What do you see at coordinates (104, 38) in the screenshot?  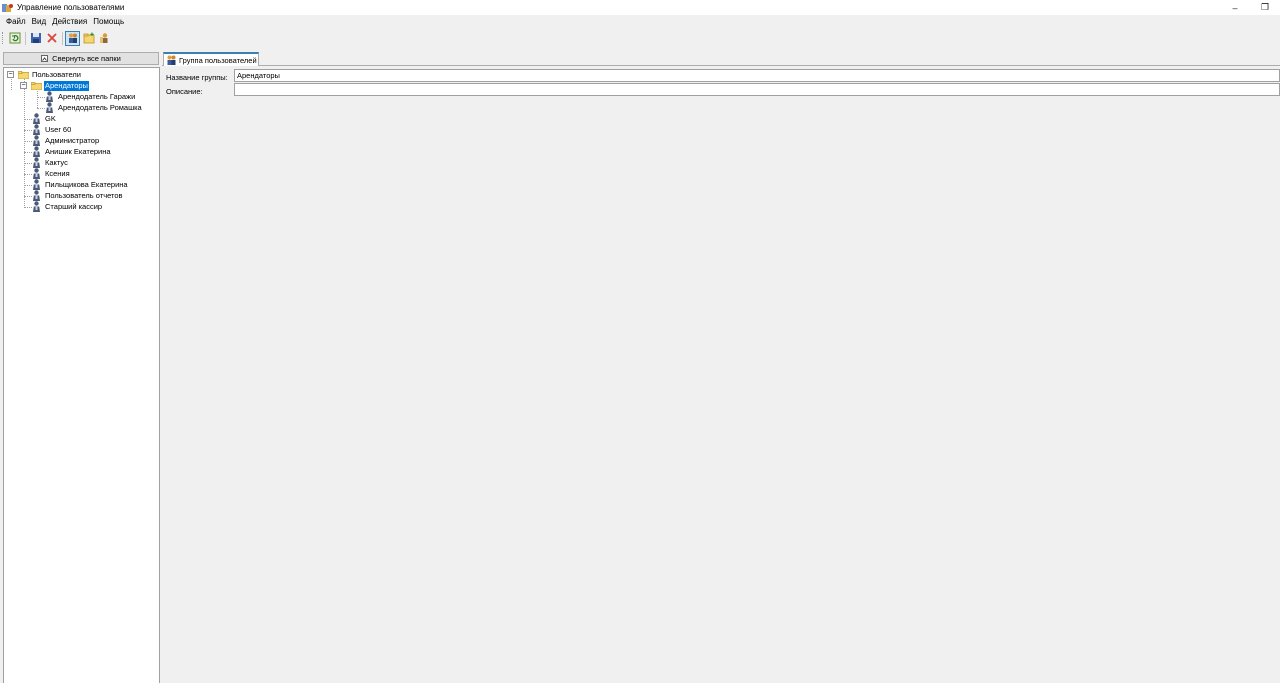 I see `add-user-icon` at bounding box center [104, 38].